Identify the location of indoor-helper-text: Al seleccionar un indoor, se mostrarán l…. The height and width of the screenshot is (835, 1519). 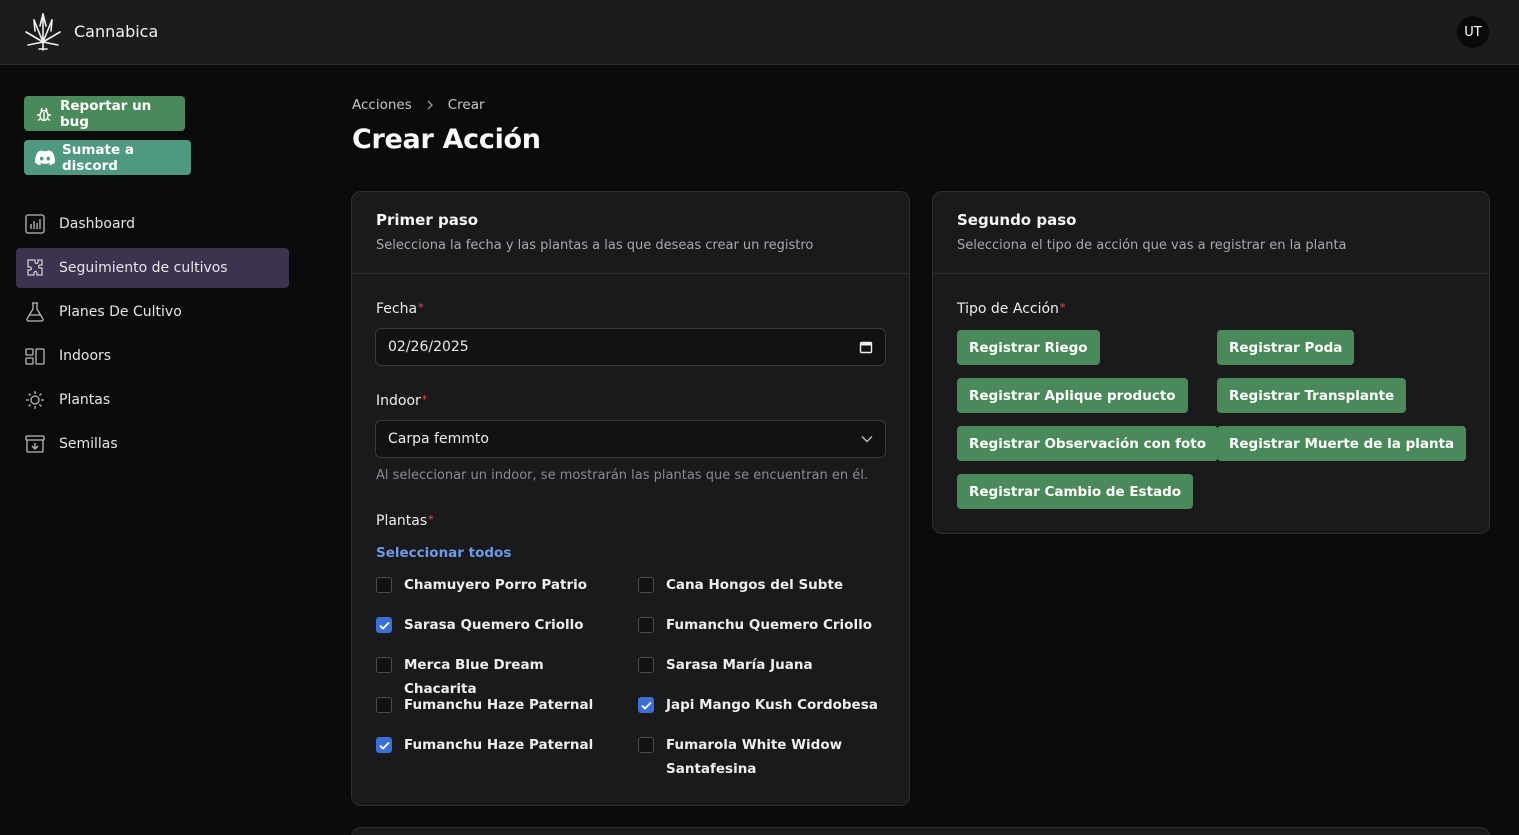
(622, 475).